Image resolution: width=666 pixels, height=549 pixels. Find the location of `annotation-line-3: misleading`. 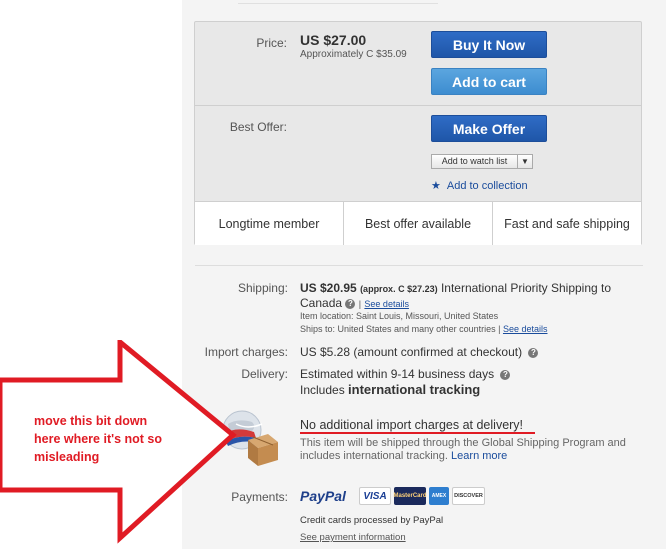

annotation-line-3: misleading is located at coordinates (67, 457).